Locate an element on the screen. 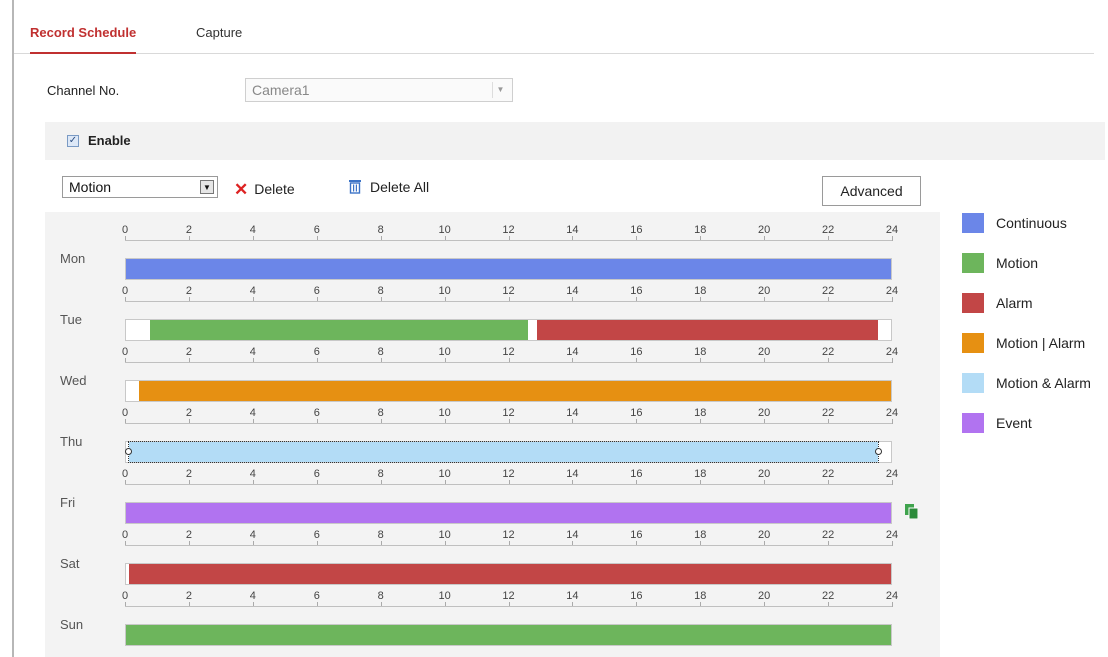 Image resolution: width=1108 pixels, height=657 pixels. day-label: Mon is located at coordinates (73, 258).